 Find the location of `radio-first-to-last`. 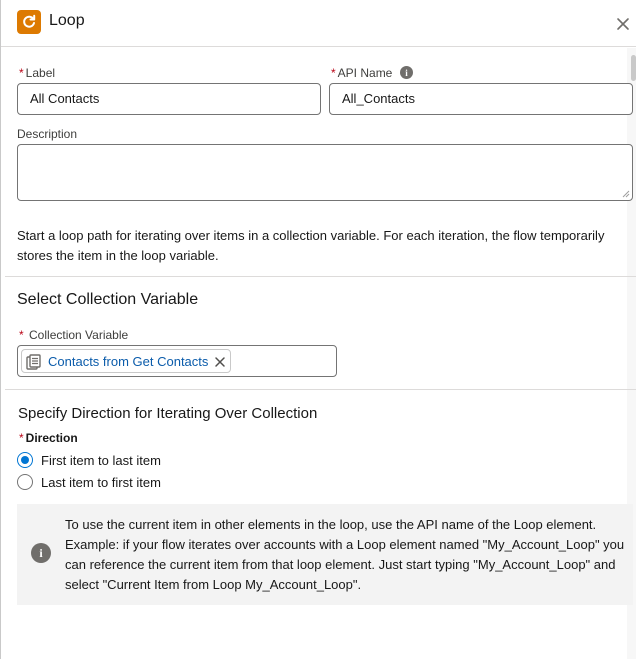

radio-first-to-last is located at coordinates (25, 460).